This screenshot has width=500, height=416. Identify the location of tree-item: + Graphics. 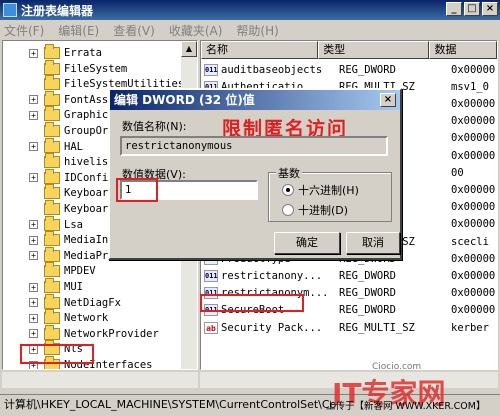
(59, 114).